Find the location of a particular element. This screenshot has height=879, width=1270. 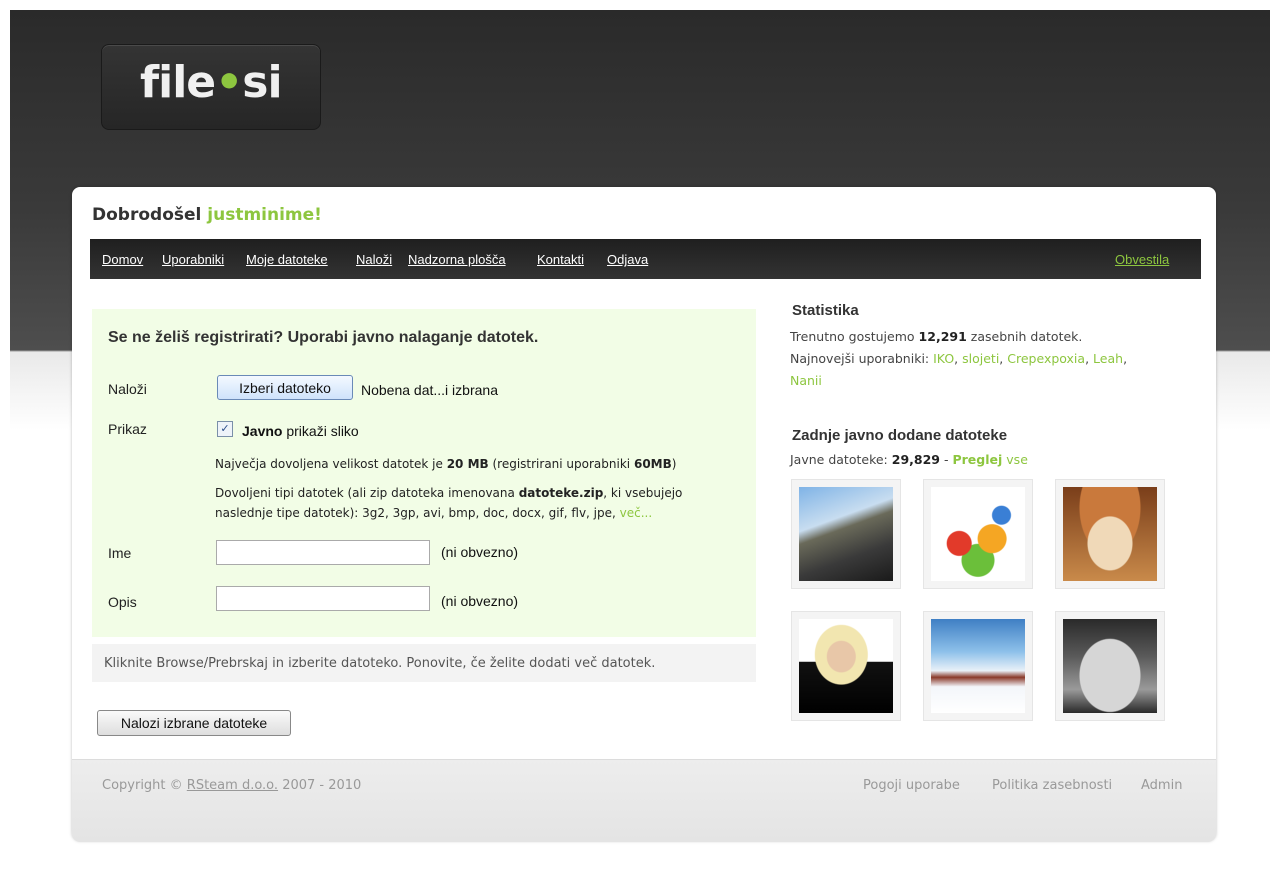

thumbnail-portrait is located at coordinates (846, 666).